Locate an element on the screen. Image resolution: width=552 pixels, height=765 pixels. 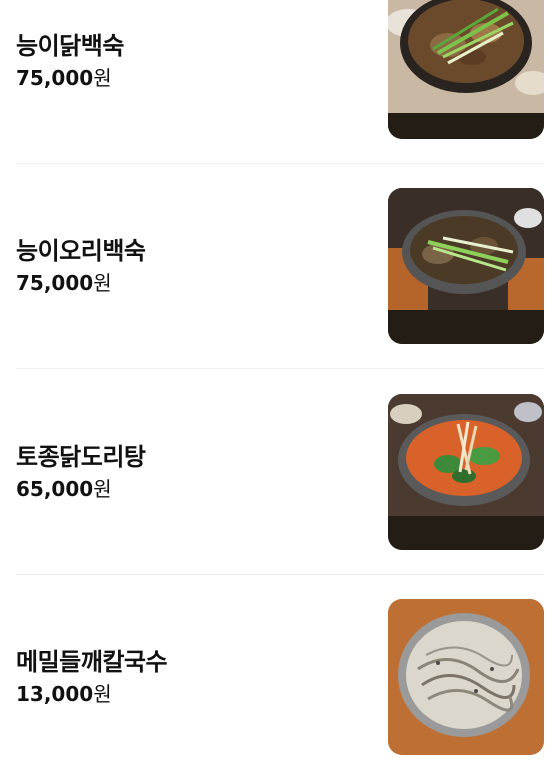
menu-item-info: 능이오리백숙 75,000원 is located at coordinates (186, 266).